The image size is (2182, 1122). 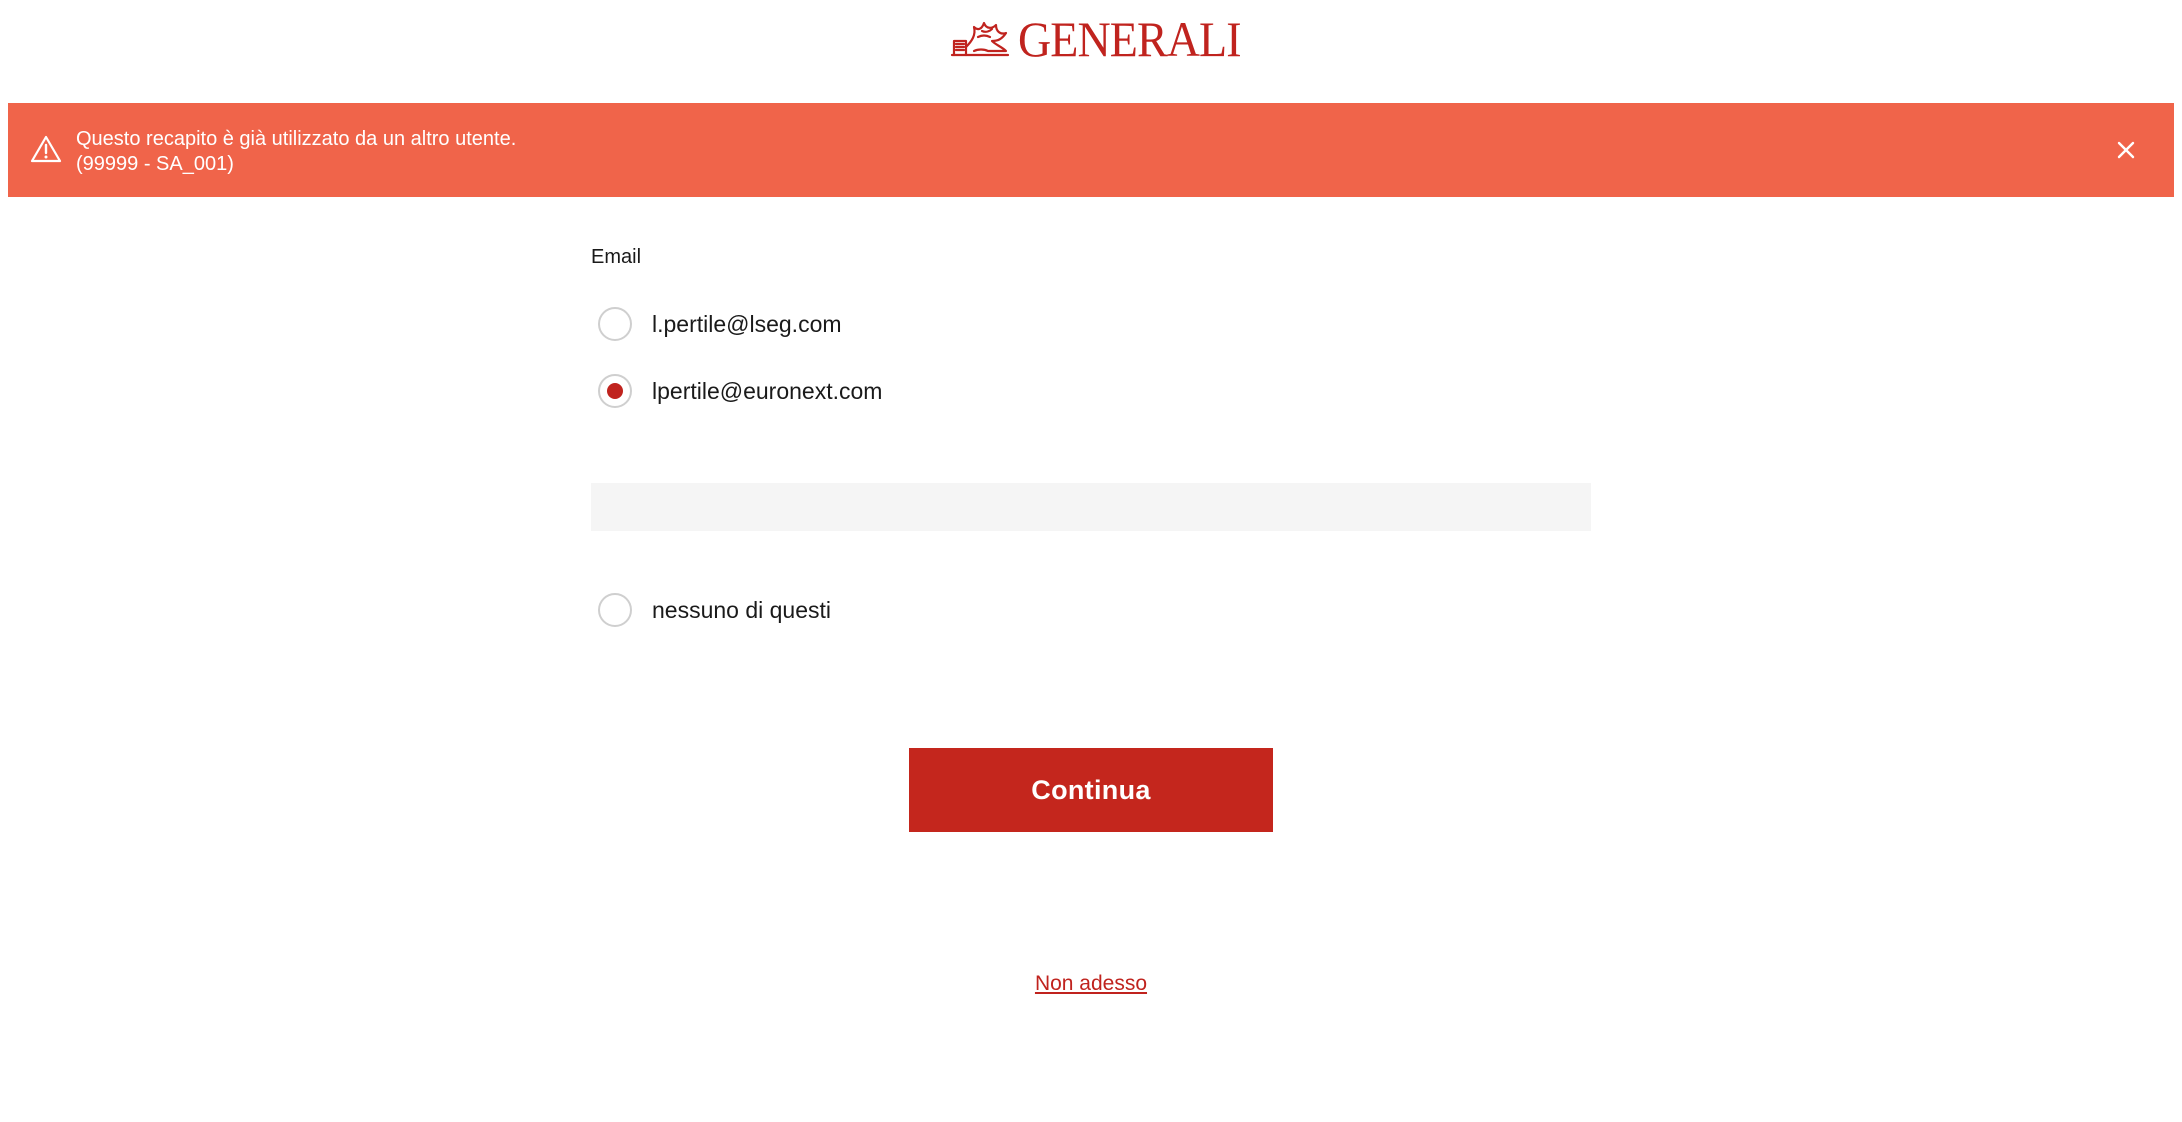 I want to click on warning-icon, so click(x=46, y=149).